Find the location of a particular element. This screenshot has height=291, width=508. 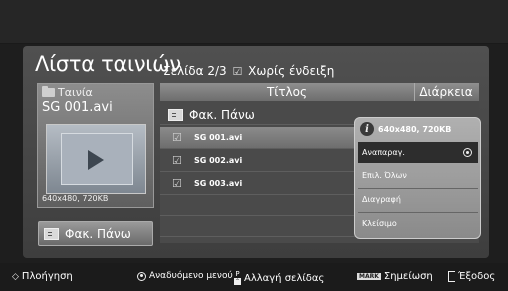

hint-navigate-label: Πλοήγηση is located at coordinates (47, 276).